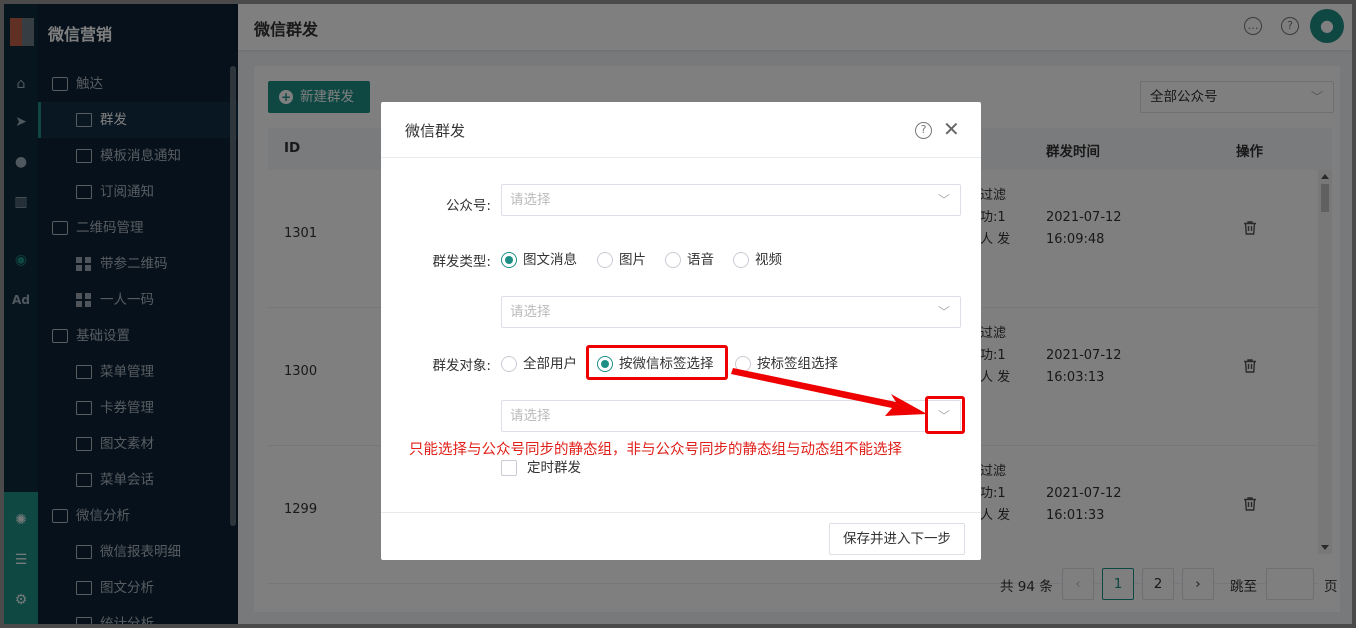 The height and width of the screenshot is (628, 1356). What do you see at coordinates (530, 416) in the screenshot?
I see `tag-placeholder: 请选择` at bounding box center [530, 416].